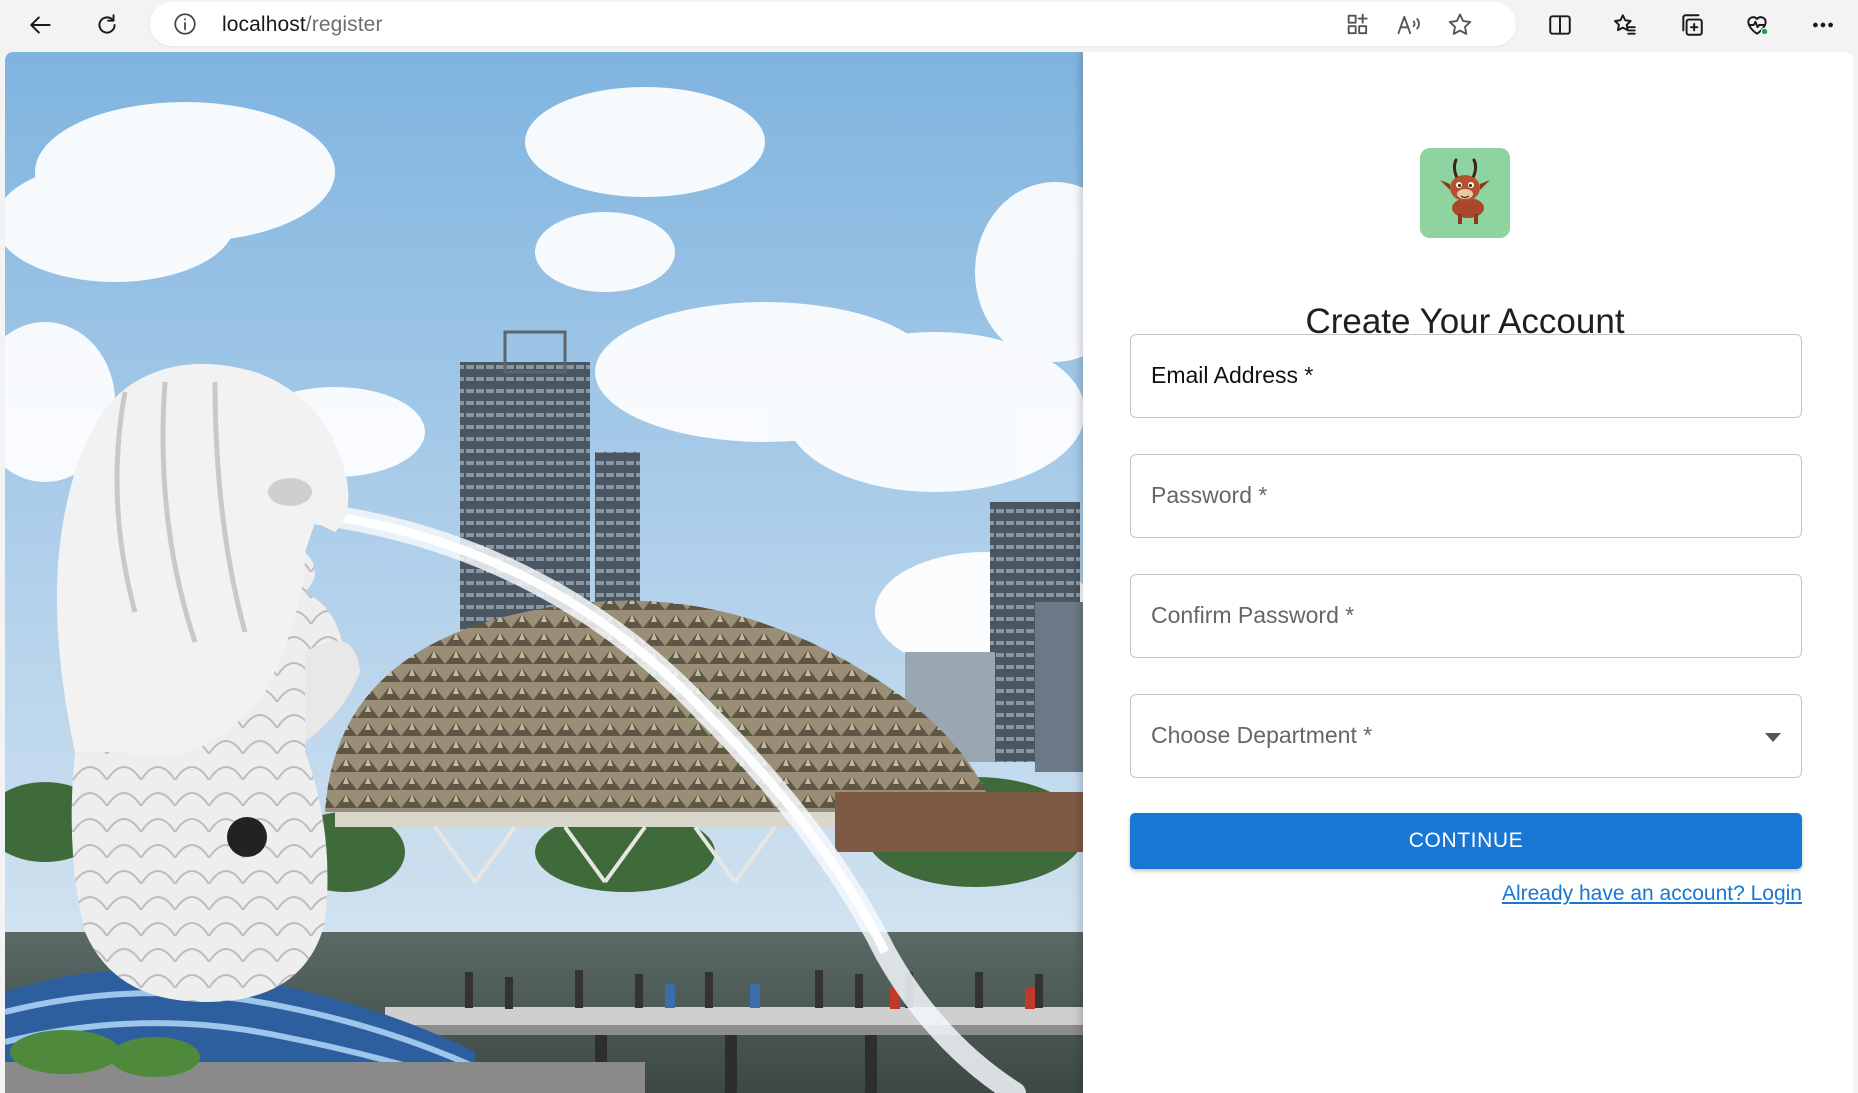  What do you see at coordinates (1209, 495) in the screenshot?
I see `password-label: Password *` at bounding box center [1209, 495].